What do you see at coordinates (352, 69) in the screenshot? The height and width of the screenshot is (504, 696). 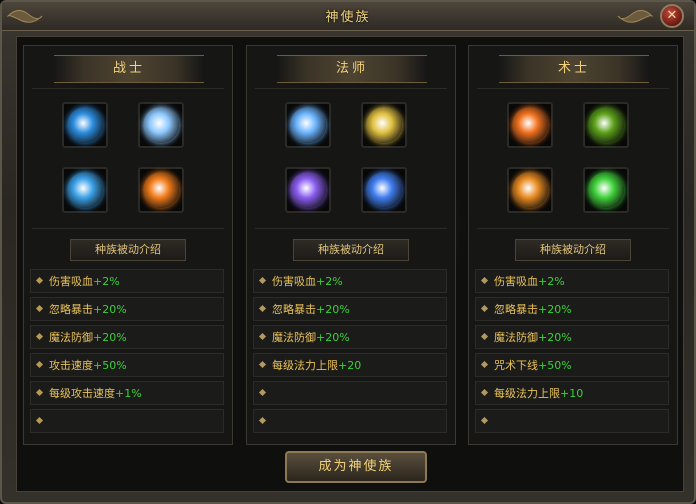 I see `class-header: 法师` at bounding box center [352, 69].